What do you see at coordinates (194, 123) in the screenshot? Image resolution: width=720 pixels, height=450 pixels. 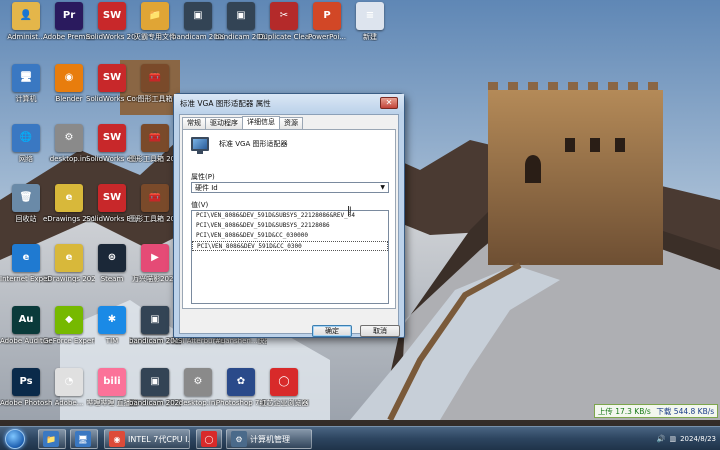 I see `tab-general: 常规` at bounding box center [194, 123].